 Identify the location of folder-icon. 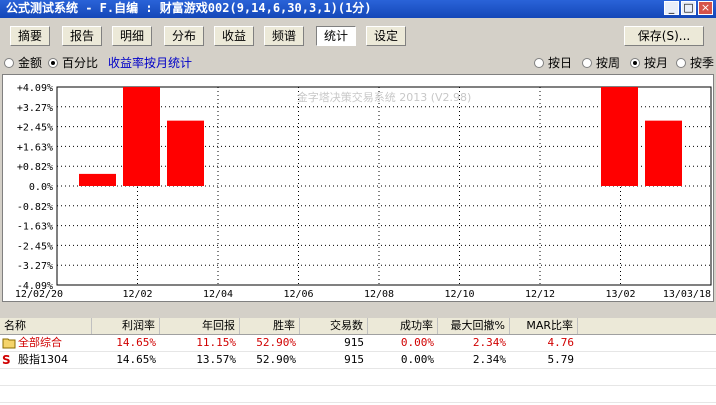
(10, 343).